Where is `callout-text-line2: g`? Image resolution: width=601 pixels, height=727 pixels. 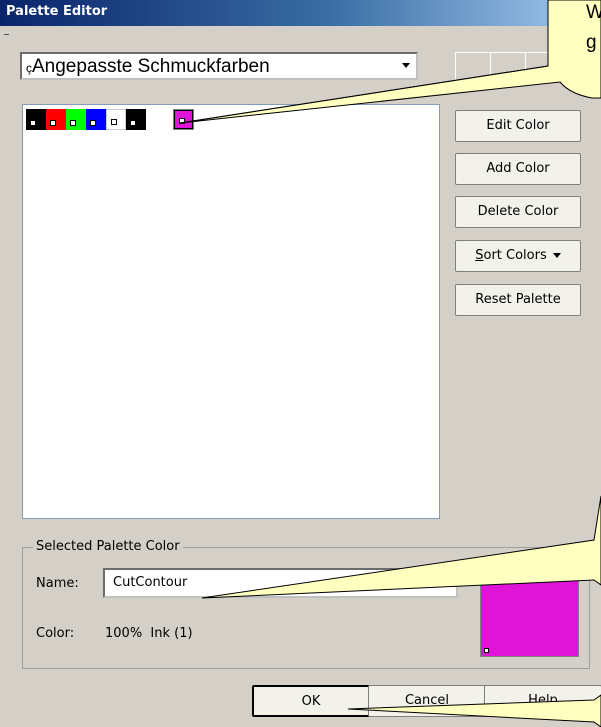
callout-text-line2: g is located at coordinates (591, 42).